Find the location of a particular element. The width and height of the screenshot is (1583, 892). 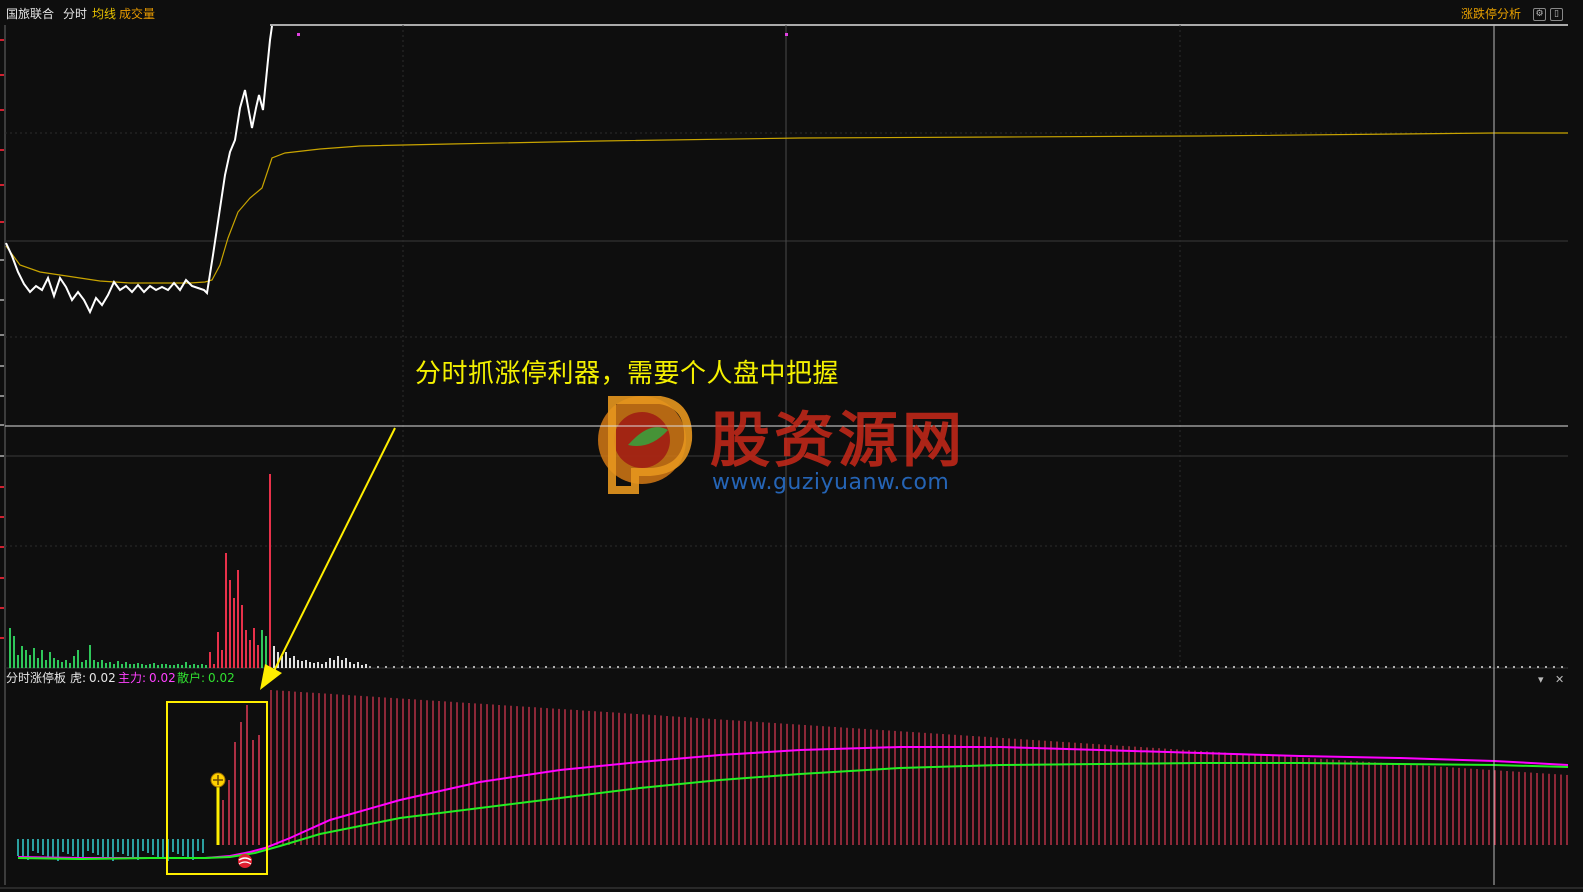

chevron-down-icon: ▾ is located at coordinates (1541, 680).